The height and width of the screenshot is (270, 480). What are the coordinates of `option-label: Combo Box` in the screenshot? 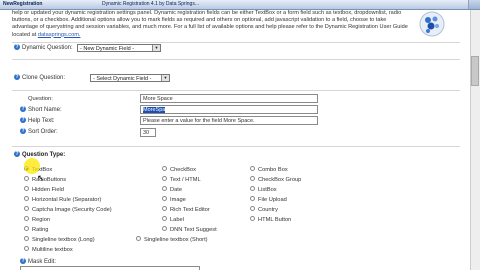 It's located at (273, 170).